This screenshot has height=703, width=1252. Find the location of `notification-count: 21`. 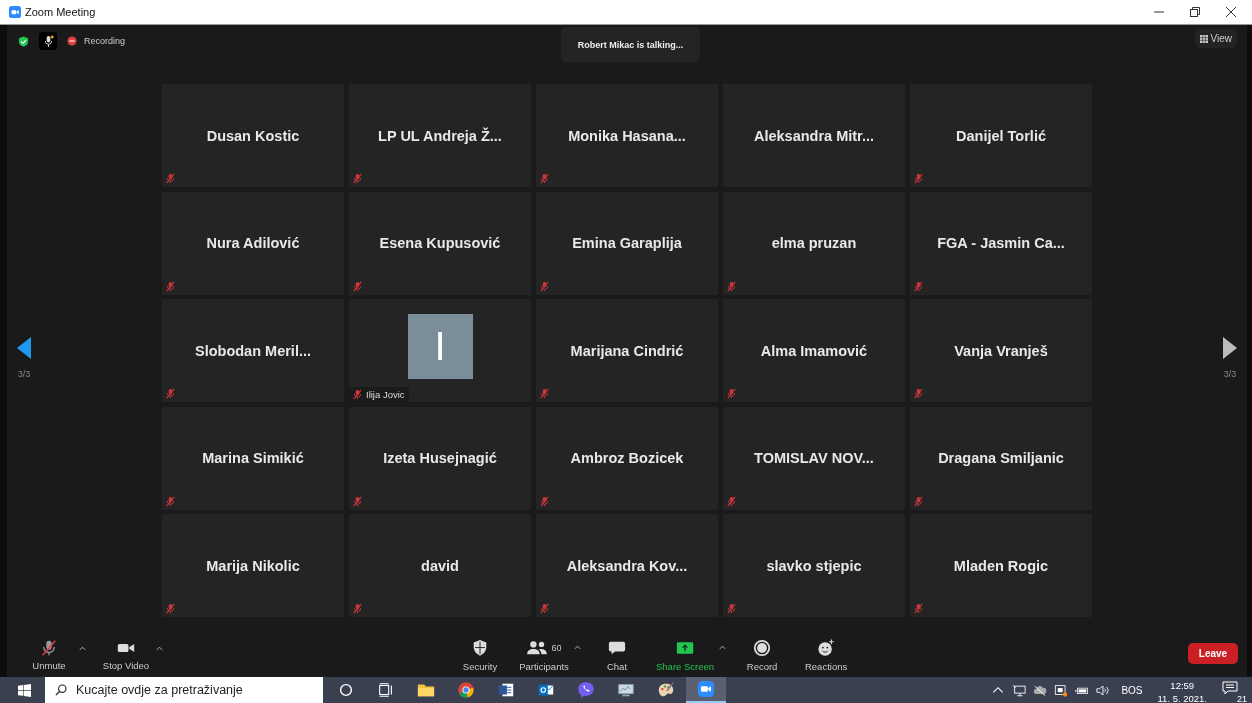

notification-count: 21 is located at coordinates (1242, 698).